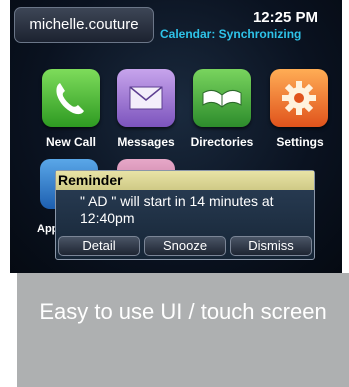 Image resolution: width=349 pixels, height=387 pixels. I want to click on messages-label: Messages, so click(146, 142).